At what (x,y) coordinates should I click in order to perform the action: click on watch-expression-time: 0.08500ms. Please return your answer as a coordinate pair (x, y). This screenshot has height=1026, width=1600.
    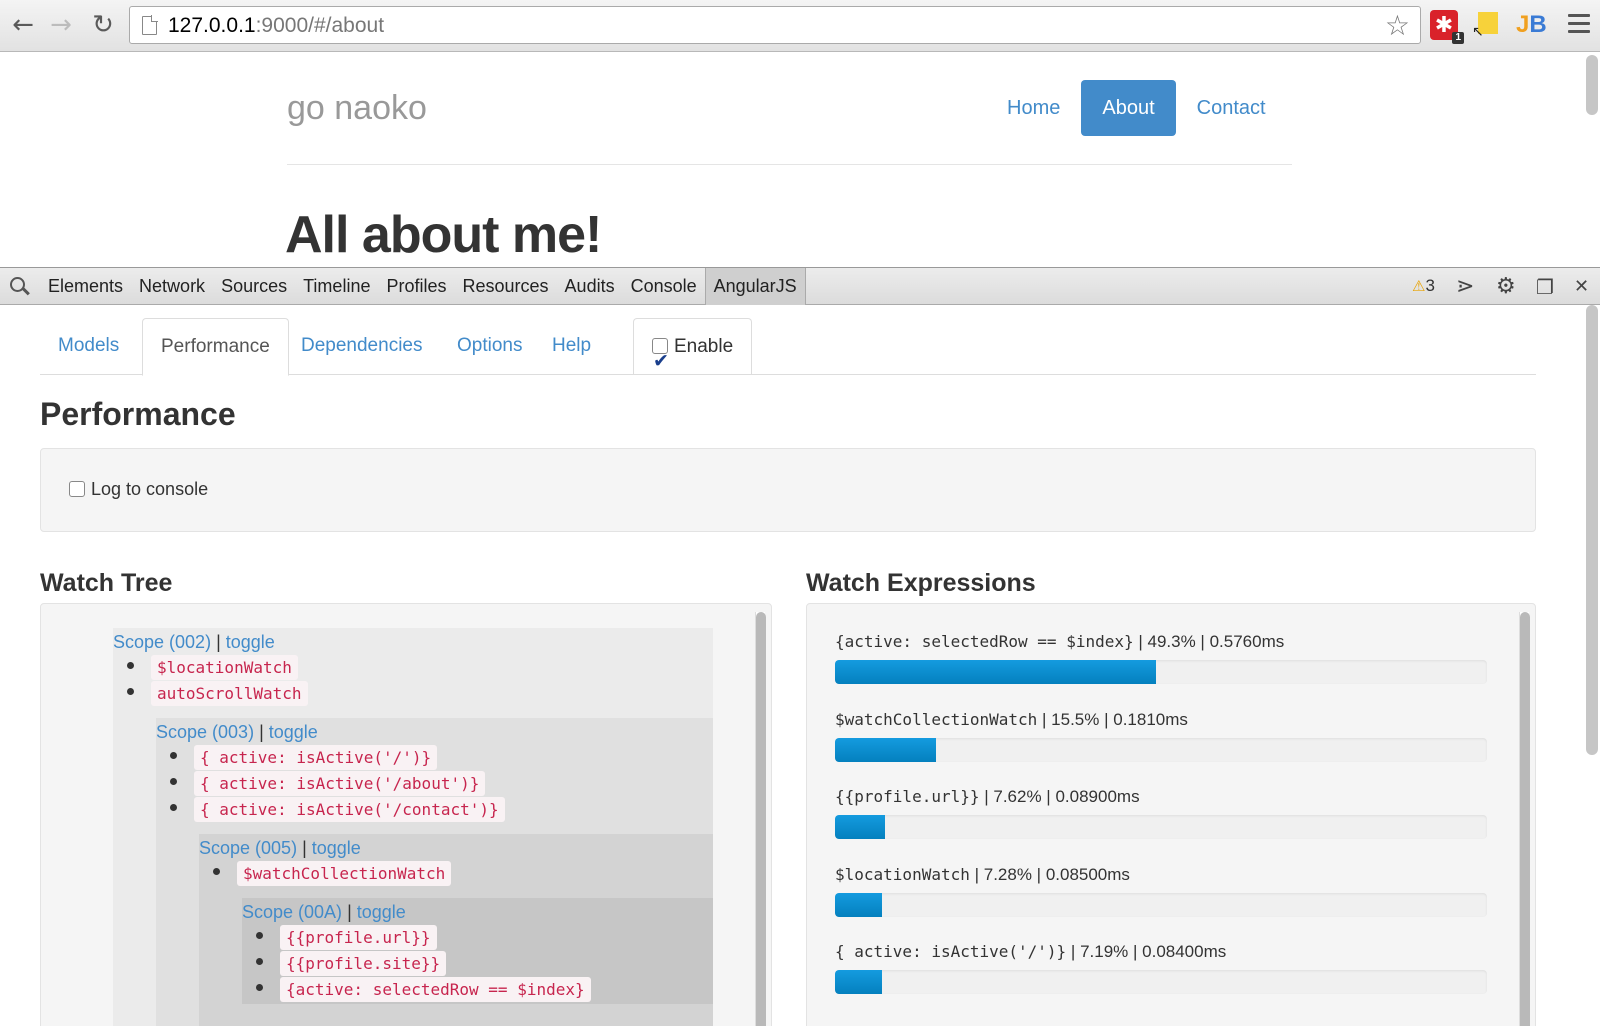
    Looking at the image, I should click on (1087, 874).